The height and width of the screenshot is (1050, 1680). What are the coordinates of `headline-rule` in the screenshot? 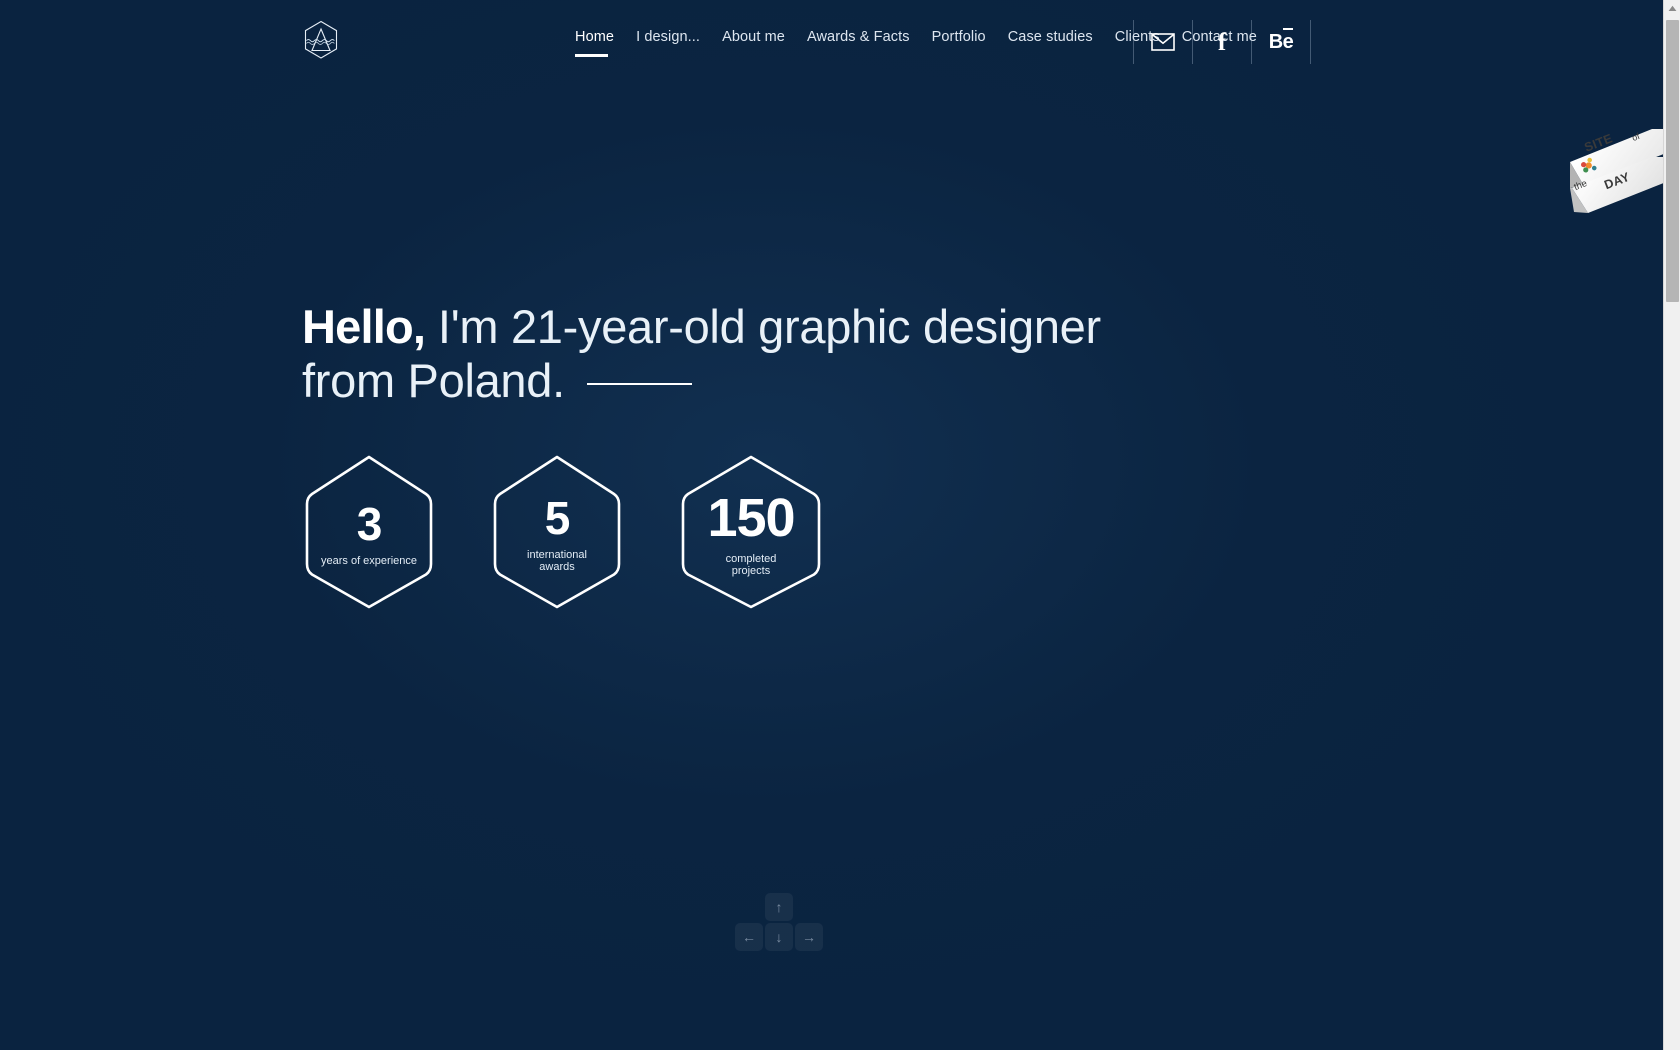 It's located at (639, 384).